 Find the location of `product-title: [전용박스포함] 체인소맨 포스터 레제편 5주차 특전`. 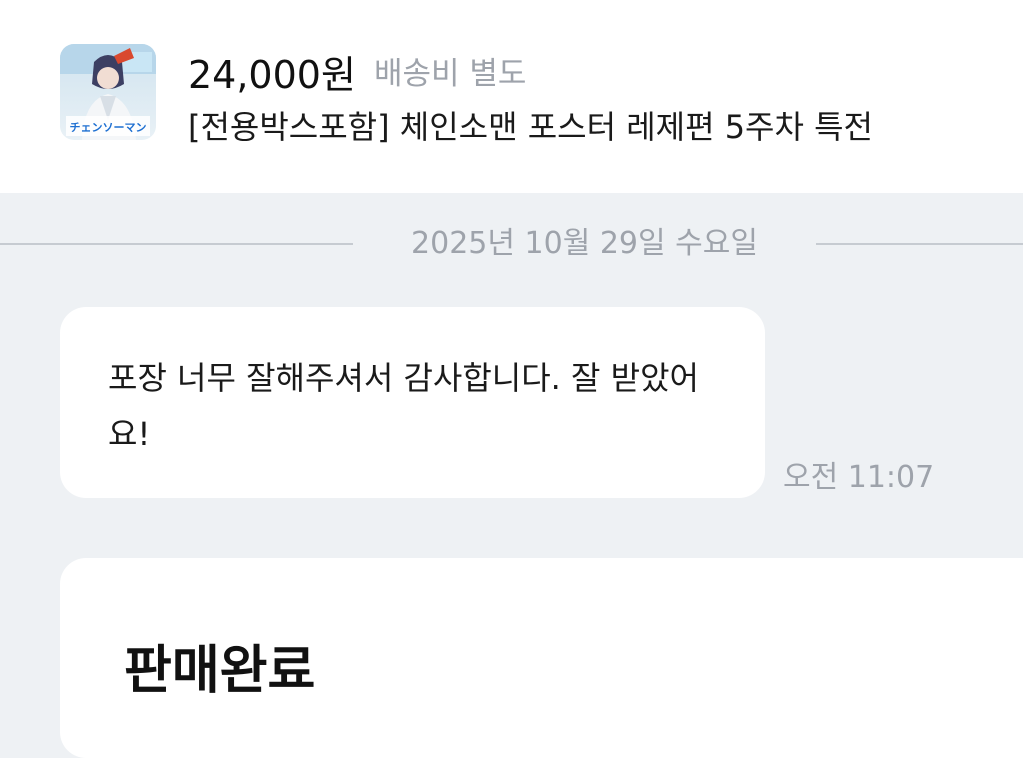

product-title: [전용박스포함] 체인소맨 포스터 레제편 5주차 특전 is located at coordinates (530, 125).